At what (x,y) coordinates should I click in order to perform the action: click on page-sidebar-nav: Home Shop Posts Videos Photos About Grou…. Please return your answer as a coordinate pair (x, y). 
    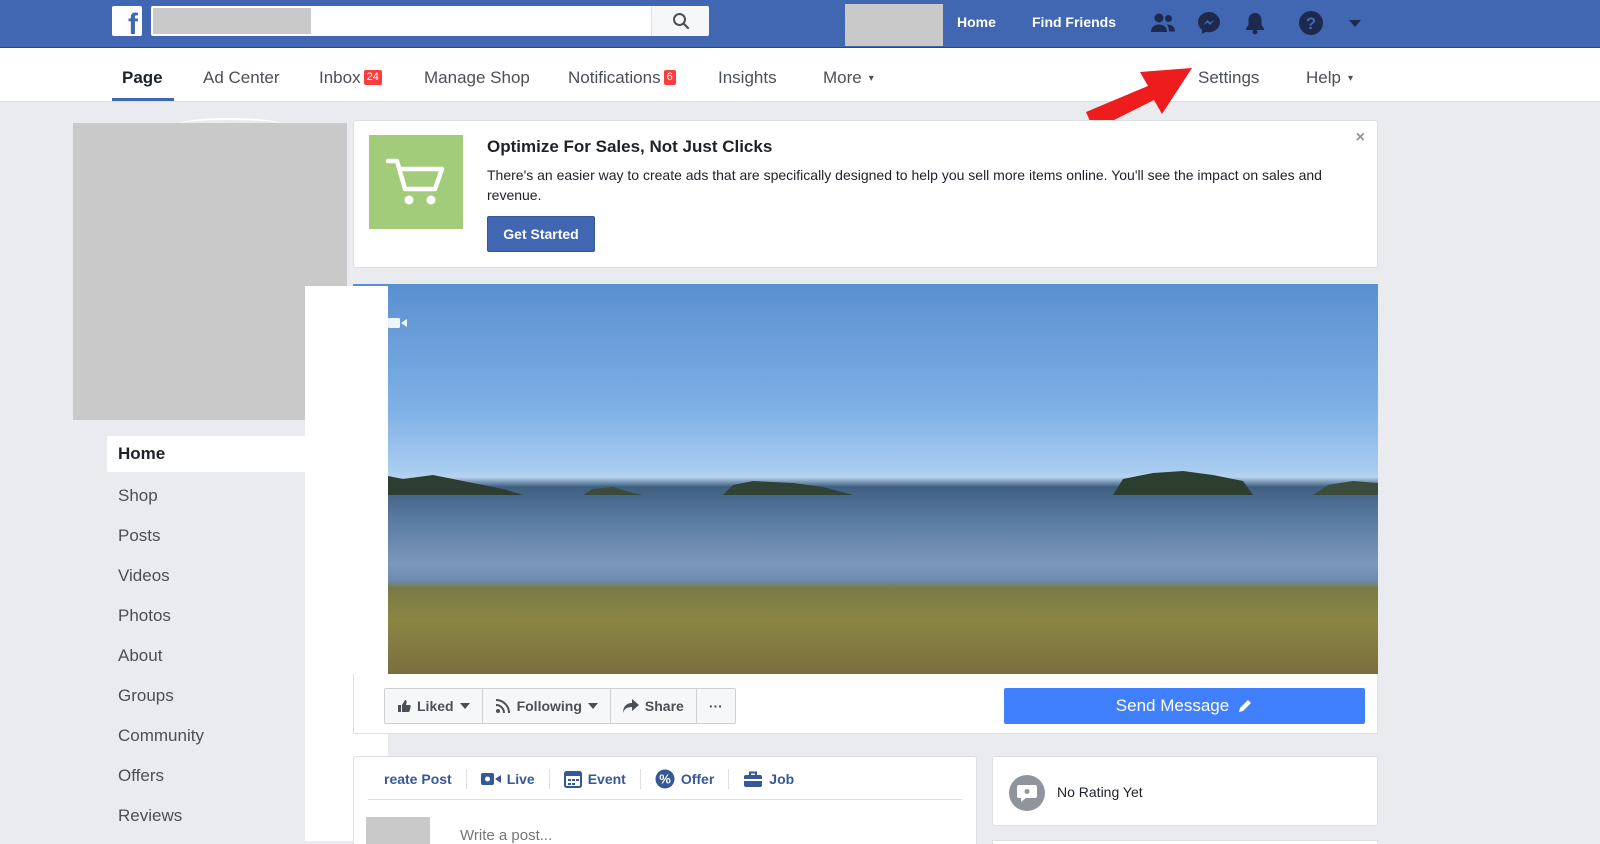
    Looking at the image, I should click on (207, 636).